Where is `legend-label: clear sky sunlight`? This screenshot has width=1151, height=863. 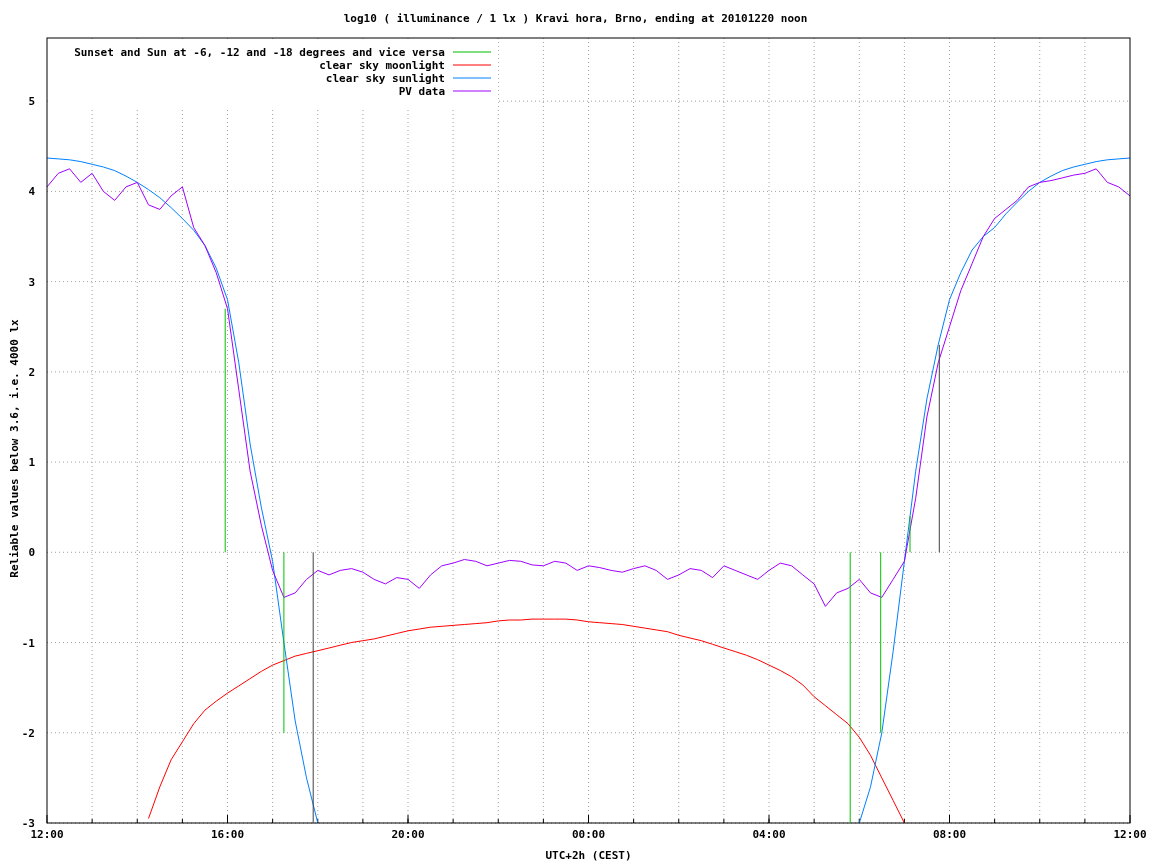 legend-label: clear sky sunlight is located at coordinates (385, 78).